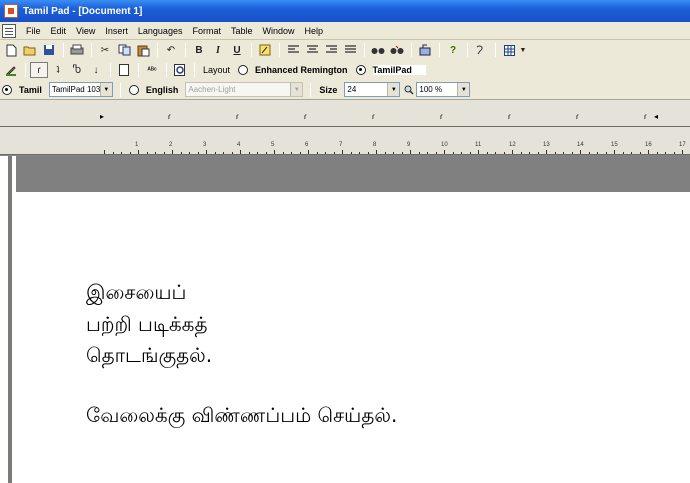 The width and height of the screenshot is (690, 483). Describe the element at coordinates (279, 31) in the screenshot. I see `menu-window: Window` at that location.